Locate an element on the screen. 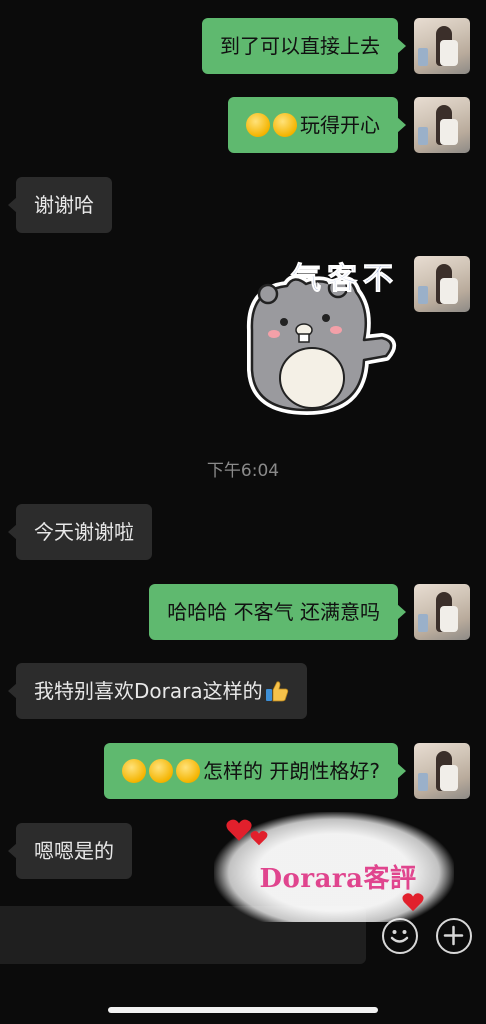  message-text: 到了可以直接上去 is located at coordinates (300, 46).